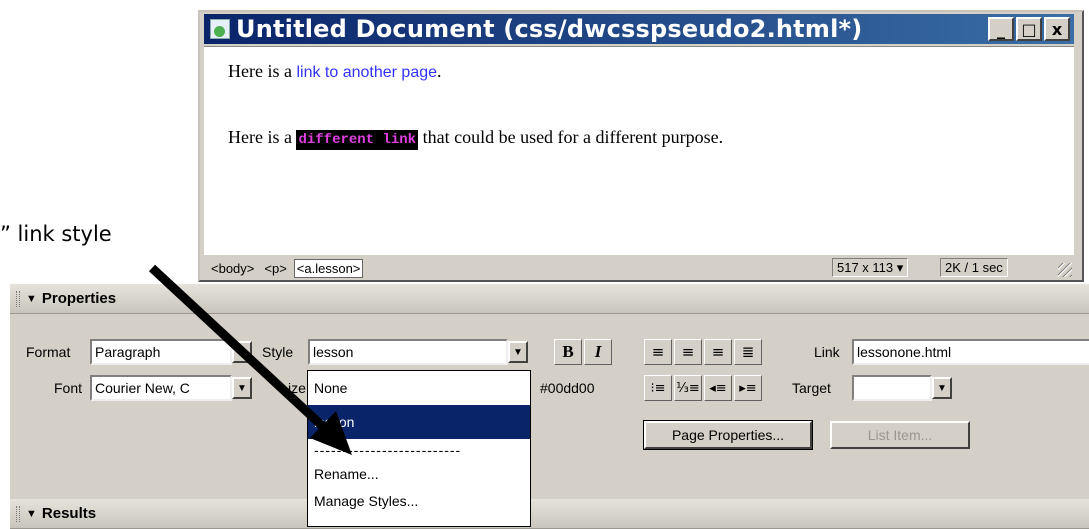 The image size is (1089, 529). I want to click on unordered-list-button: ⁝≡, so click(658, 388).